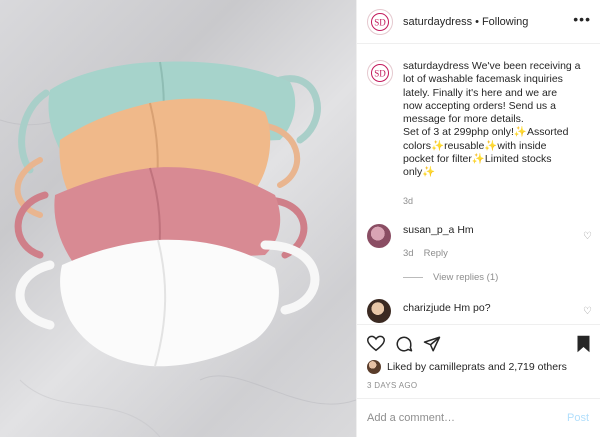 Image resolution: width=600 pixels, height=437 pixels. What do you see at coordinates (413, 277) in the screenshot?
I see `replies-divider-line` at bounding box center [413, 277].